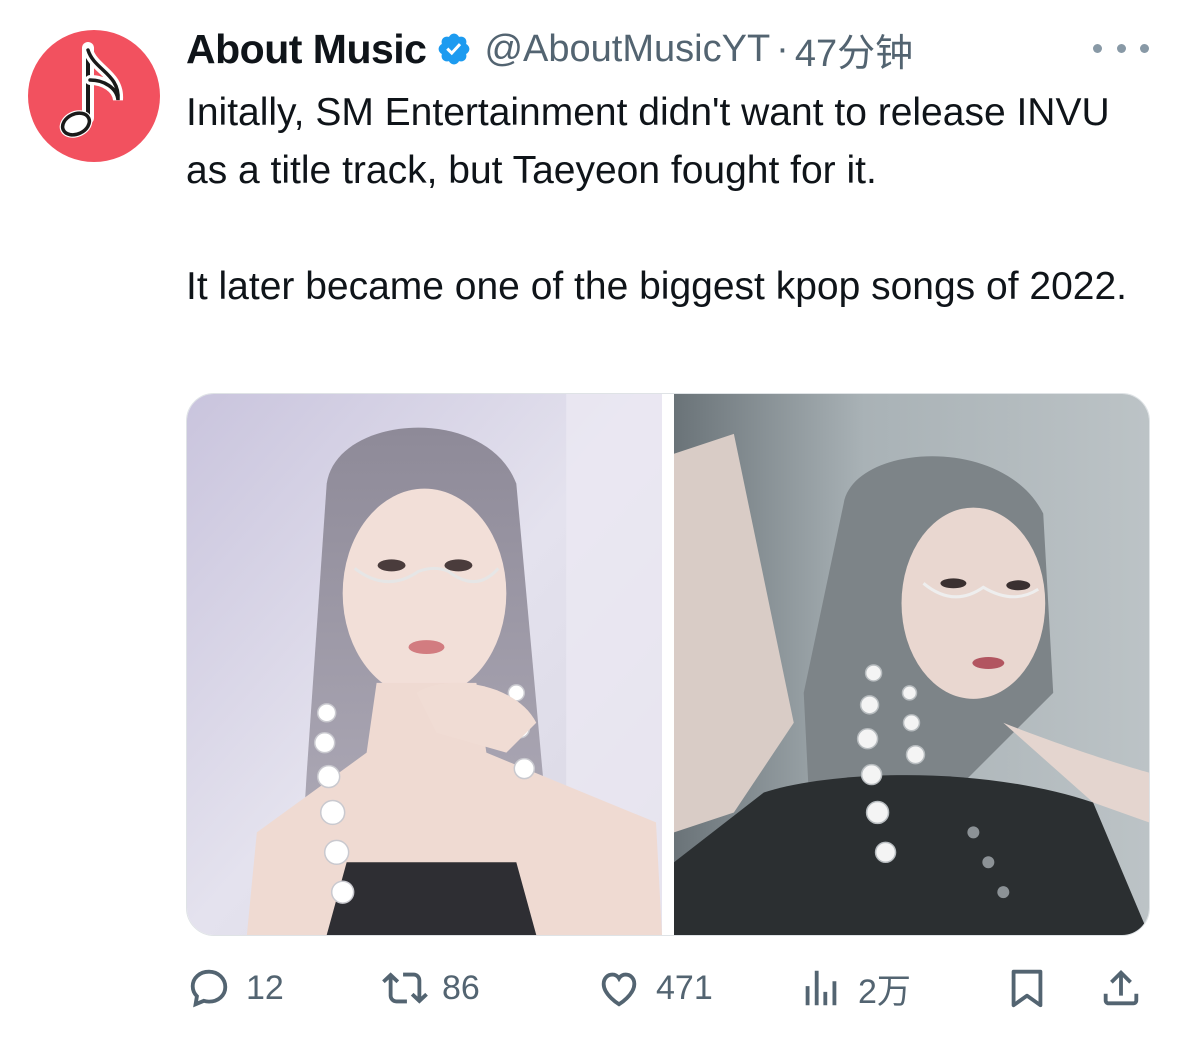  I want to click on reply-count: 12, so click(265, 987).